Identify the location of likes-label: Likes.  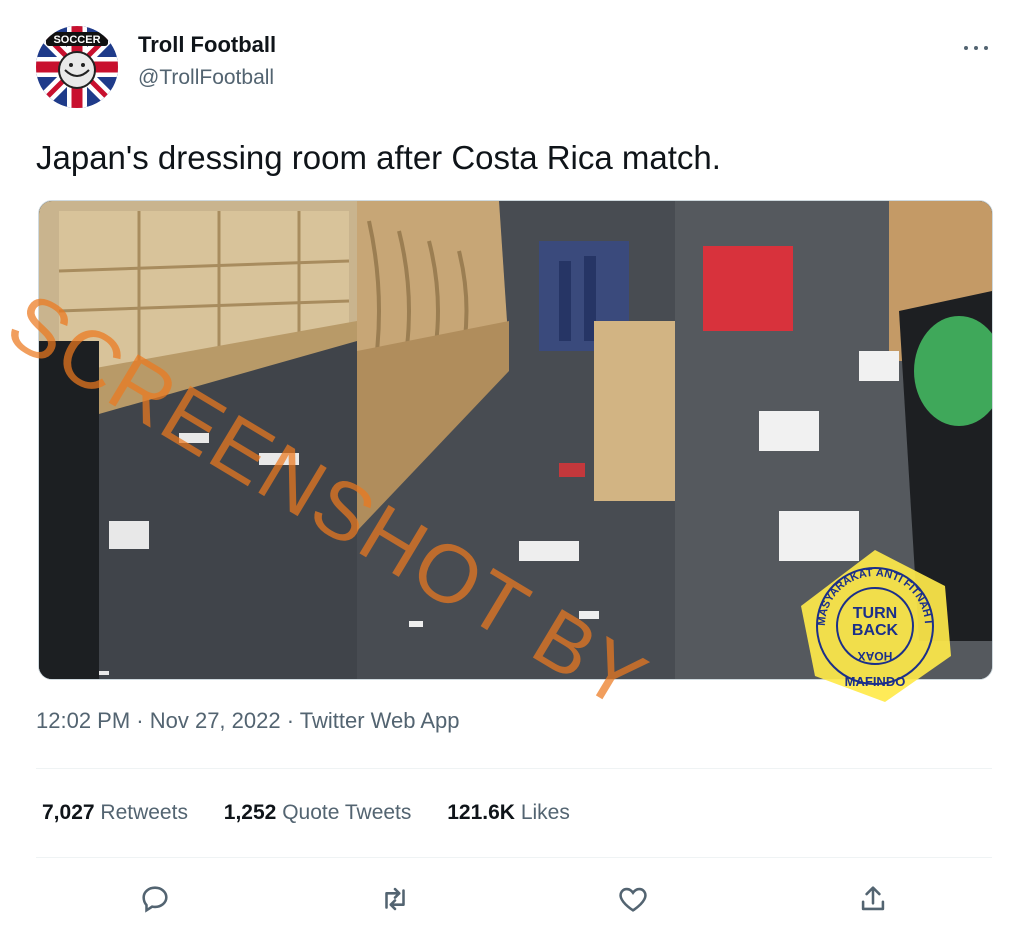
(545, 812).